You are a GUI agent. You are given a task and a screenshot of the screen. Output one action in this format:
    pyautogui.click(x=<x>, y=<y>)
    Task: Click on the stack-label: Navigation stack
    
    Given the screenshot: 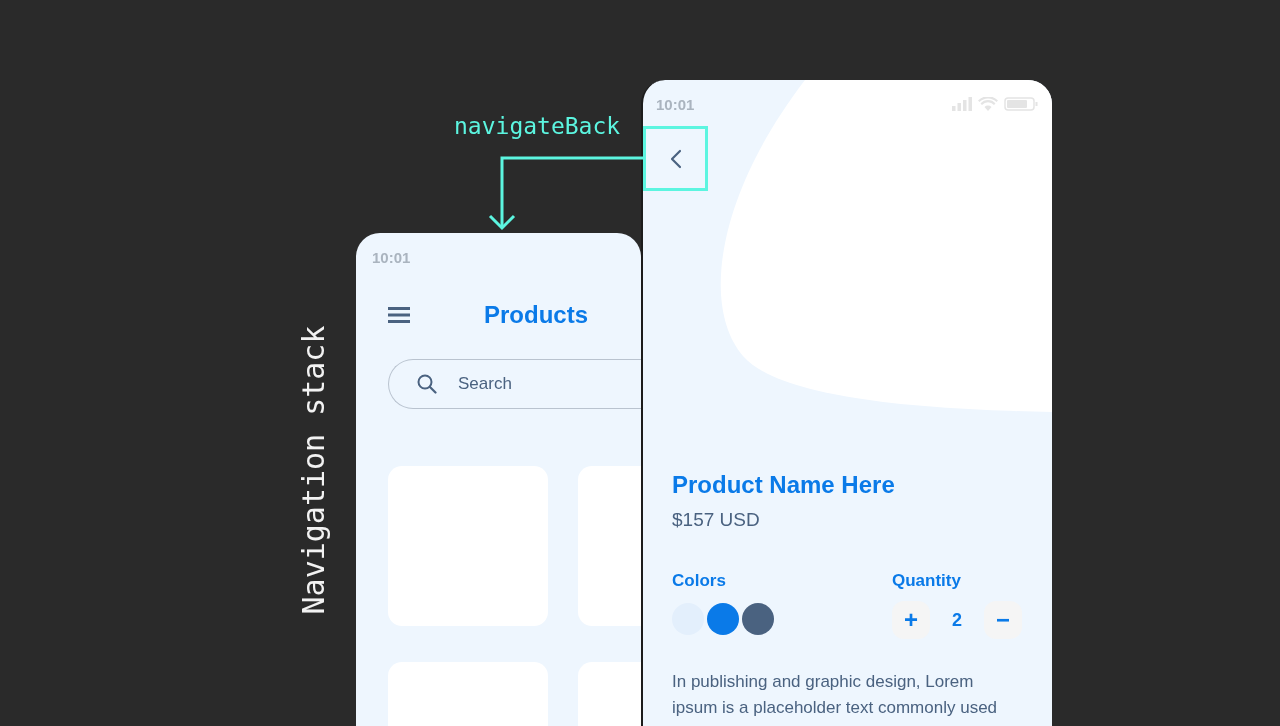 What is the action you would take?
    pyautogui.click(x=313, y=470)
    